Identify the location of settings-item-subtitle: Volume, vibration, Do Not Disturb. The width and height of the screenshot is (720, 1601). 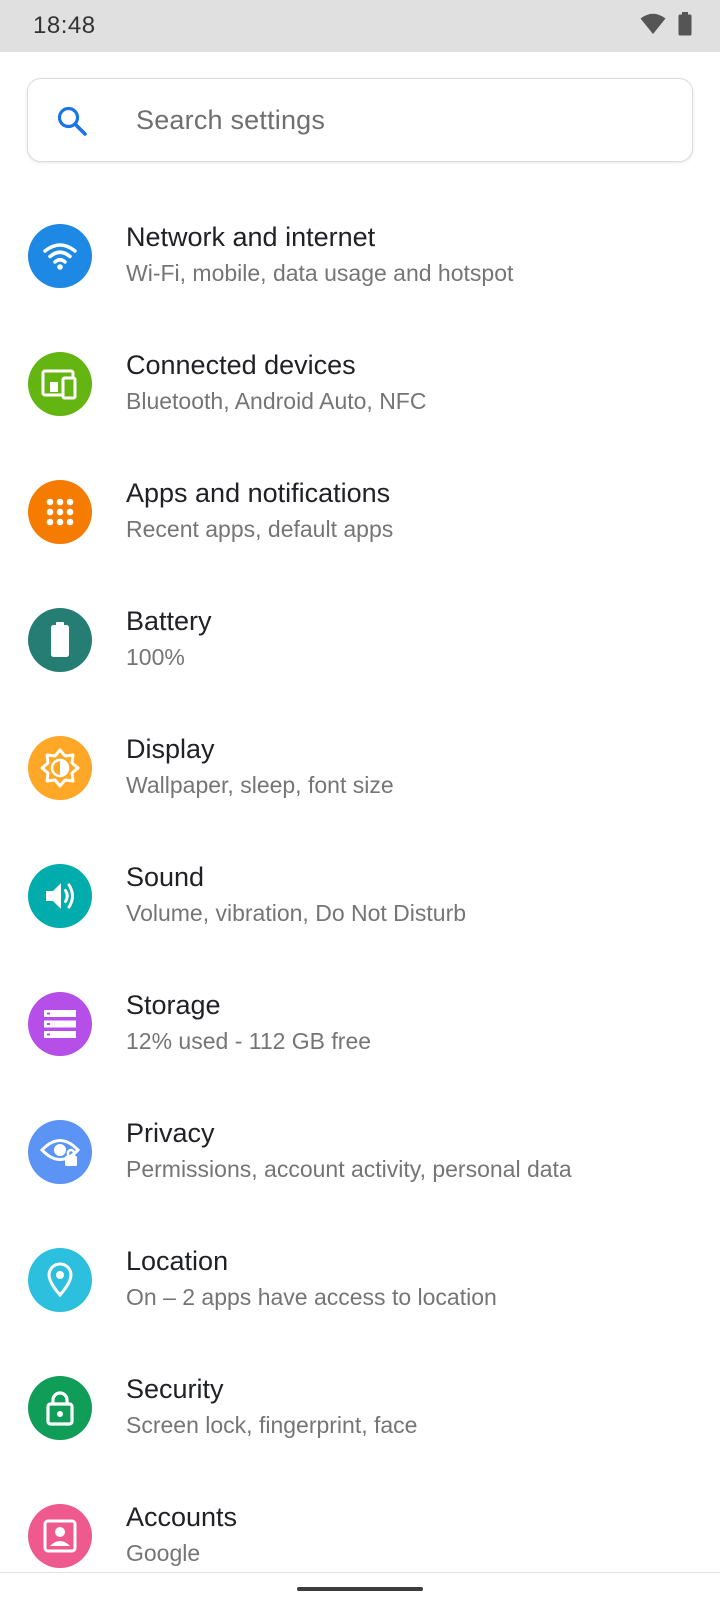
(296, 913).